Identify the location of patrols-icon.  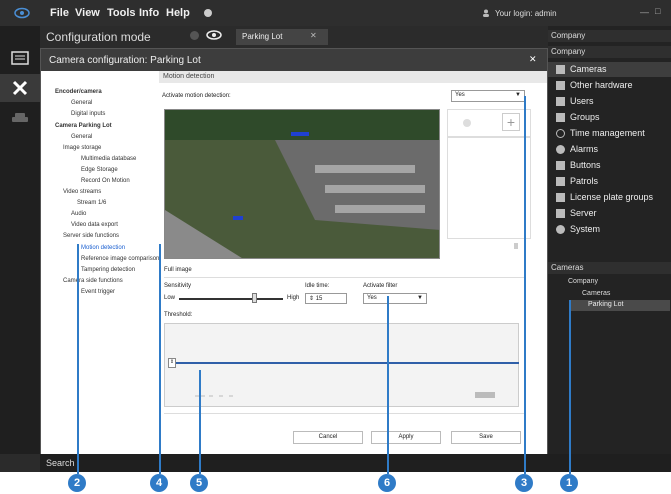
(560, 181).